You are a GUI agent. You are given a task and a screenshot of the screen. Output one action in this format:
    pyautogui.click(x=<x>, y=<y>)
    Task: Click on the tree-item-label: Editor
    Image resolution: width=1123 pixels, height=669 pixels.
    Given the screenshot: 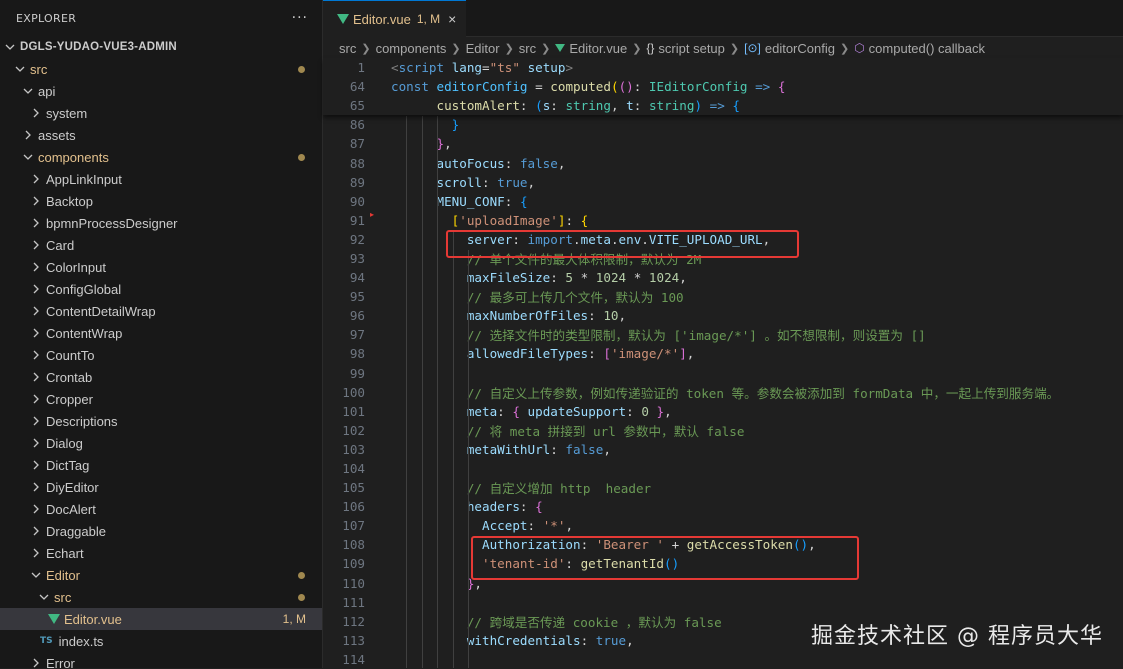 What is the action you would take?
    pyautogui.click(x=63, y=575)
    